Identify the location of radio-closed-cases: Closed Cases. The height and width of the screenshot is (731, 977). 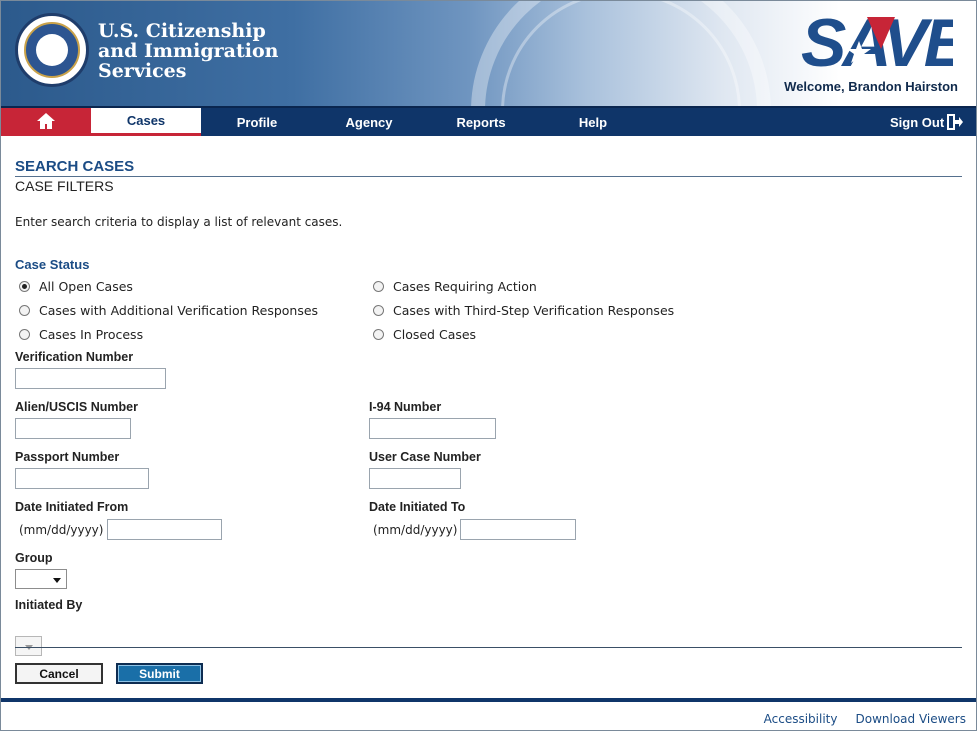
(569, 334).